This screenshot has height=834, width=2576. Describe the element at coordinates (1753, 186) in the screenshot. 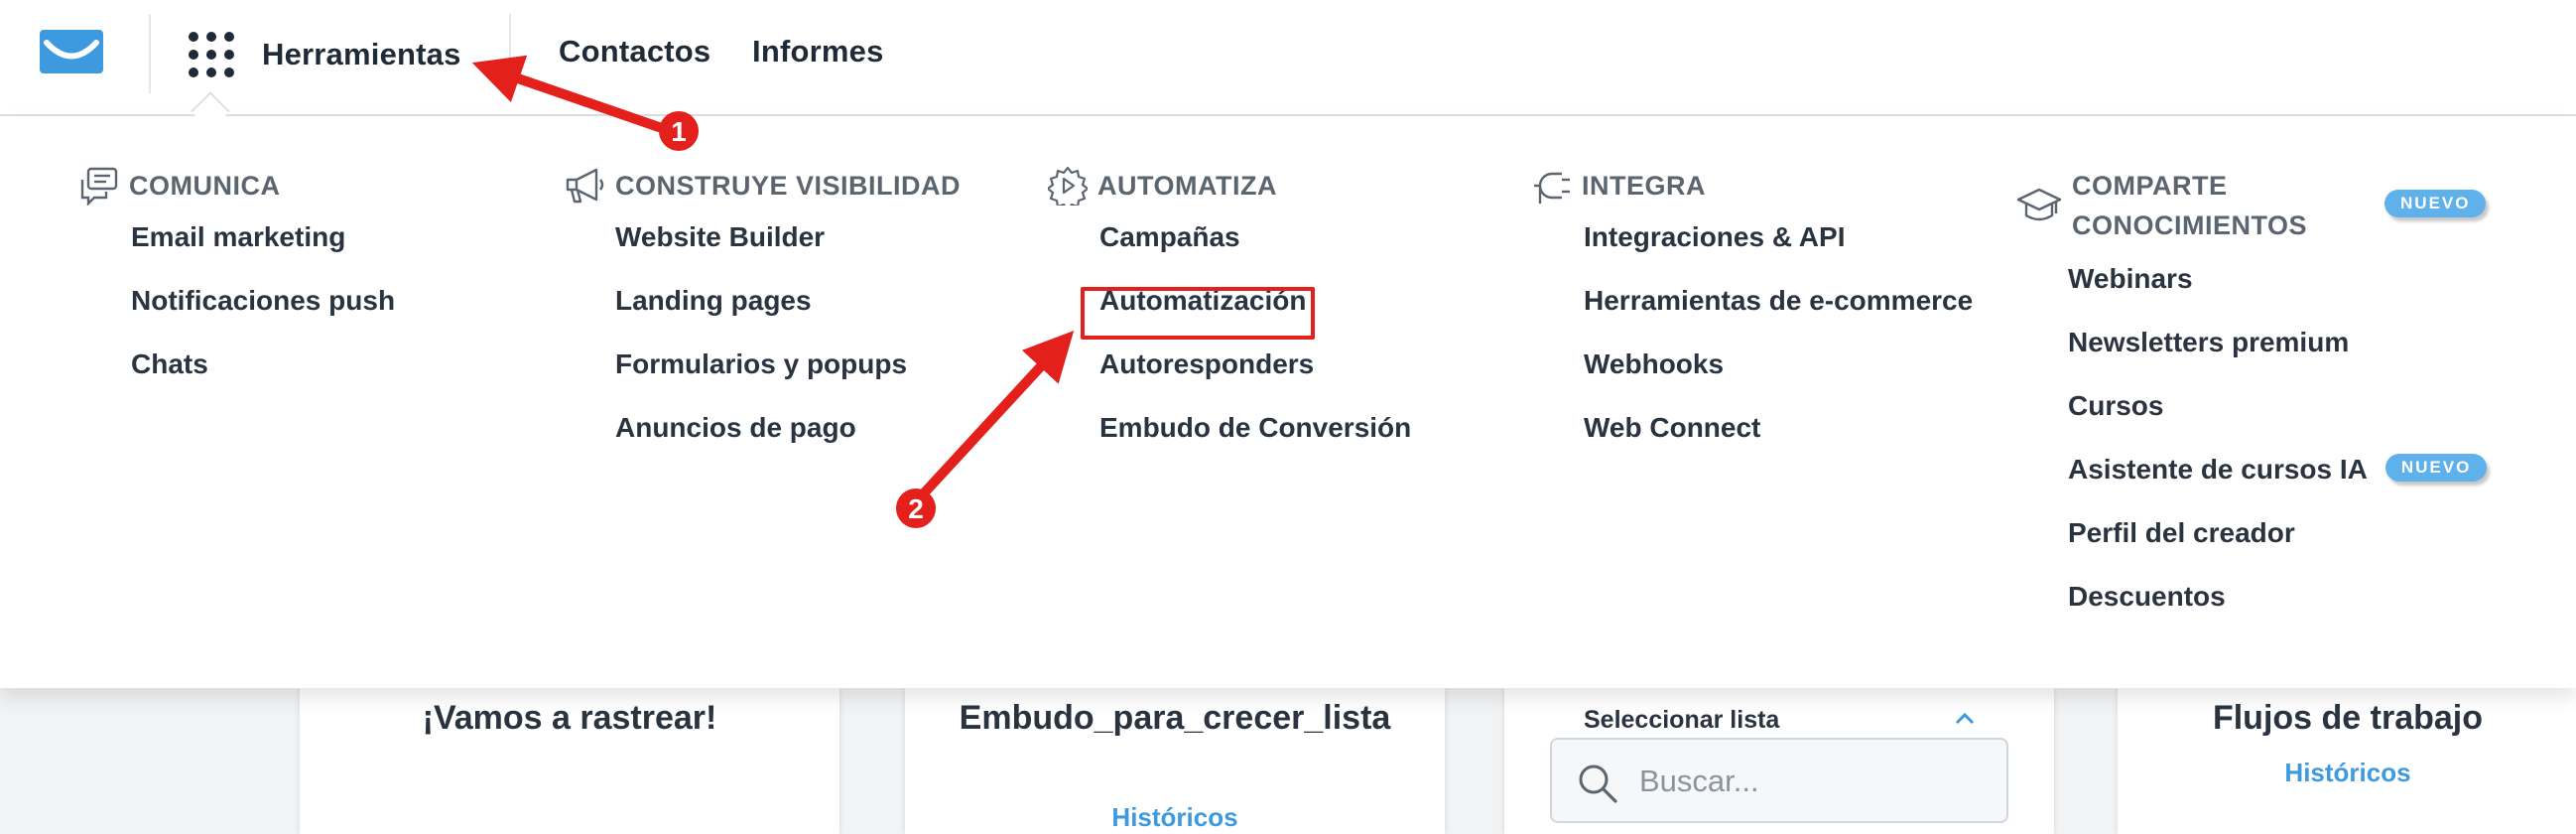

I see `menu-column-header: INTEGRA` at that location.